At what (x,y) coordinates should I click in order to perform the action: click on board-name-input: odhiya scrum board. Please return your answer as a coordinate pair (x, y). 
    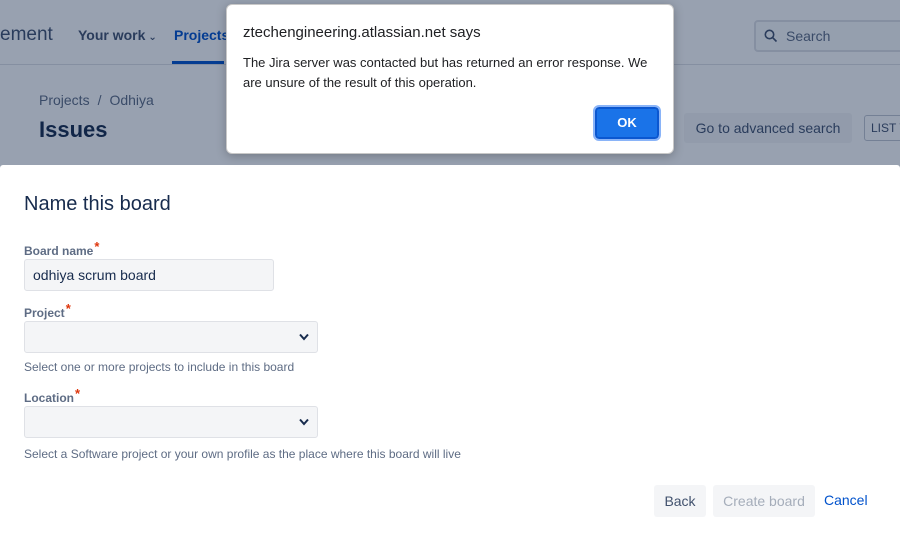
    Looking at the image, I should click on (149, 275).